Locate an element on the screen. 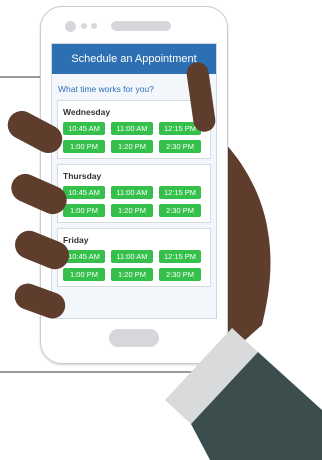  thumb-shape is located at coordinates (201, 97).